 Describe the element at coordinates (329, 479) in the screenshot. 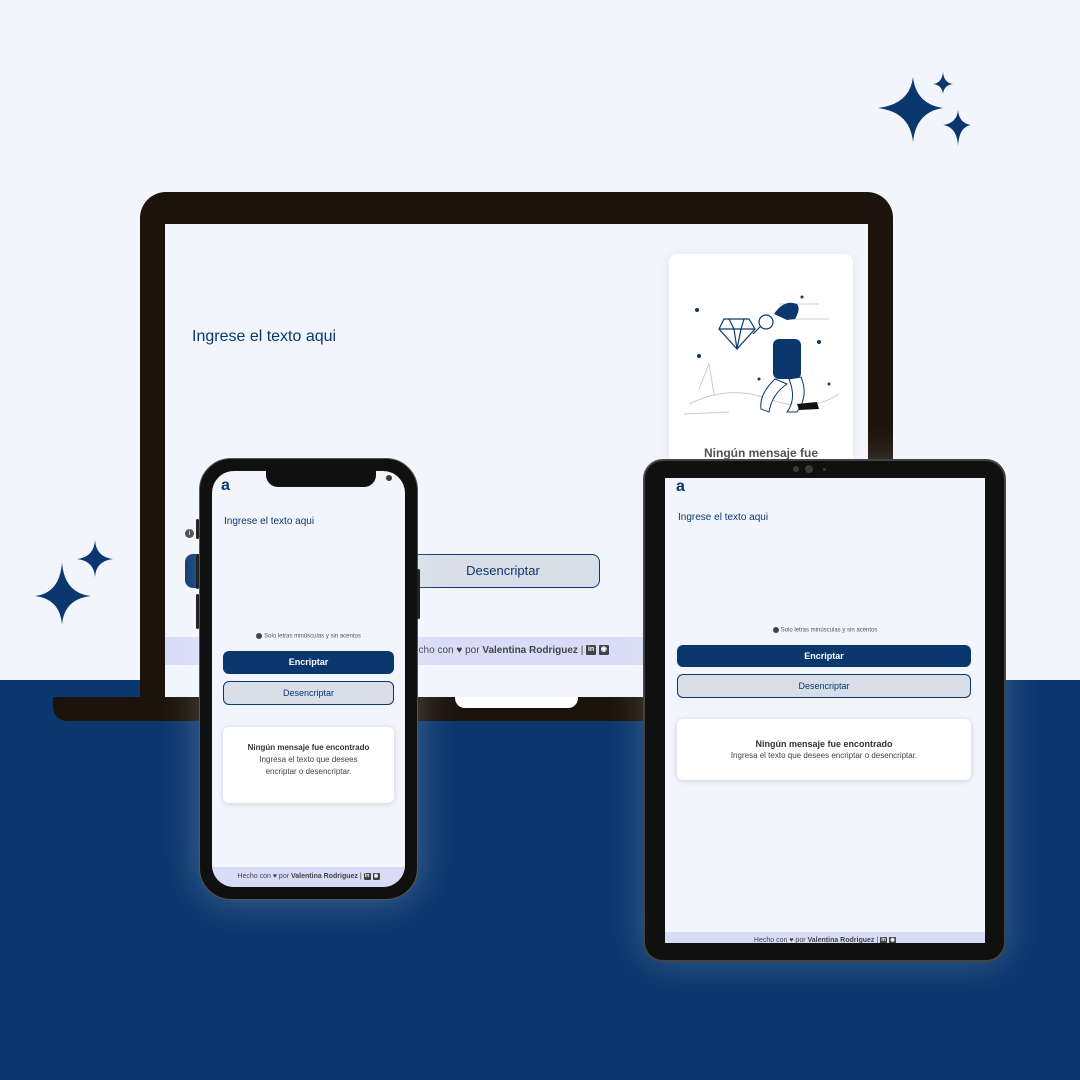

I see `phone-notch` at that location.